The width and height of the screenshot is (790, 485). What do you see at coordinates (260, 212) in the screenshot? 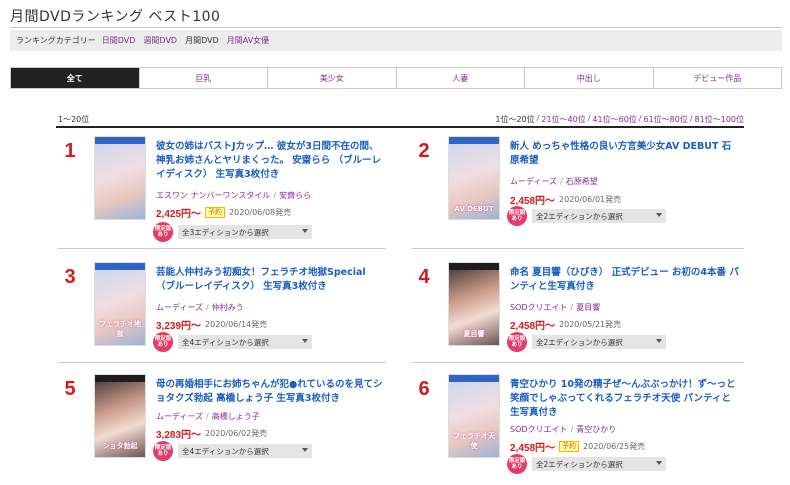
I see `release-date: 2020/06/08発売` at bounding box center [260, 212].